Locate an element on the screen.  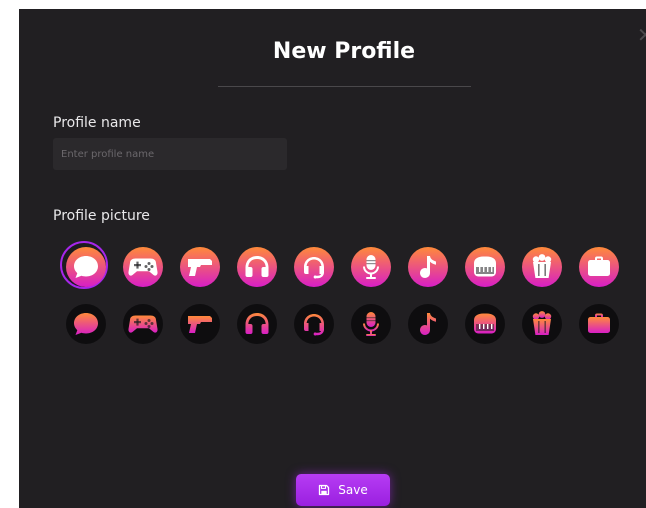
profile-picture-label: Profile picture is located at coordinates (101, 216).